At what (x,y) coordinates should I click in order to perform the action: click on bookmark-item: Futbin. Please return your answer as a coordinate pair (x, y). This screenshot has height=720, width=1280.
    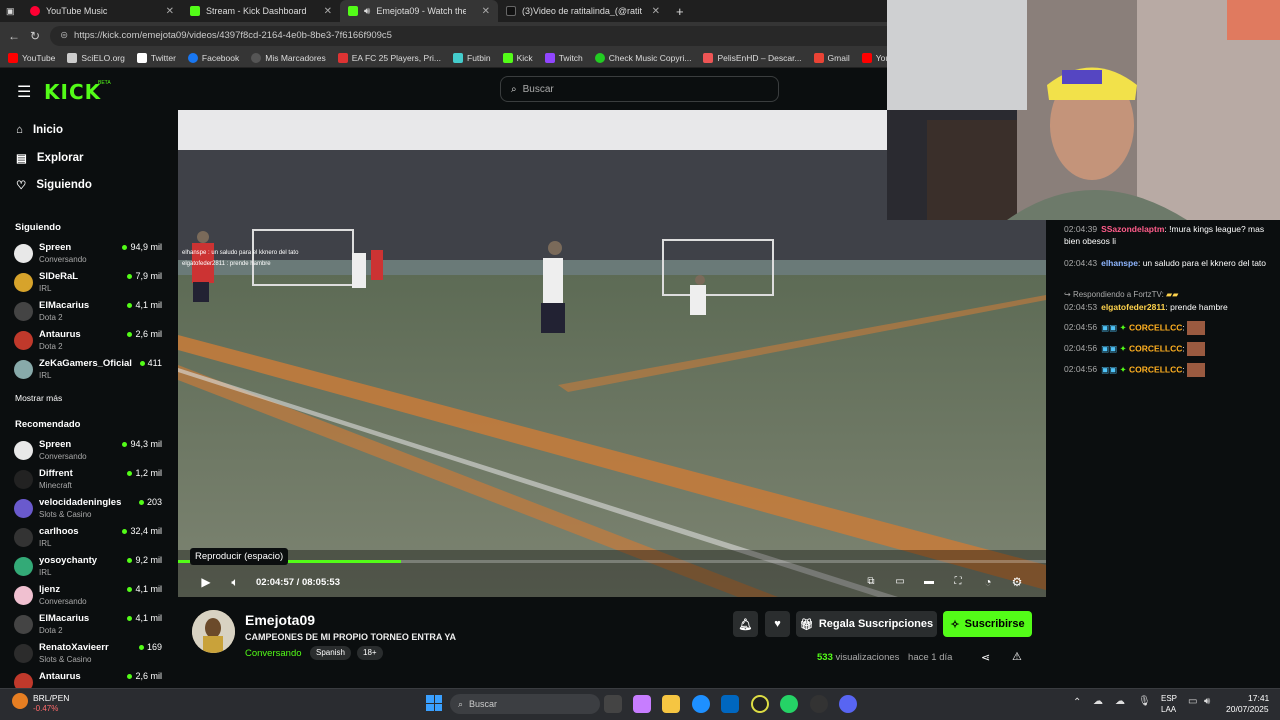
    Looking at the image, I should click on (472, 58).